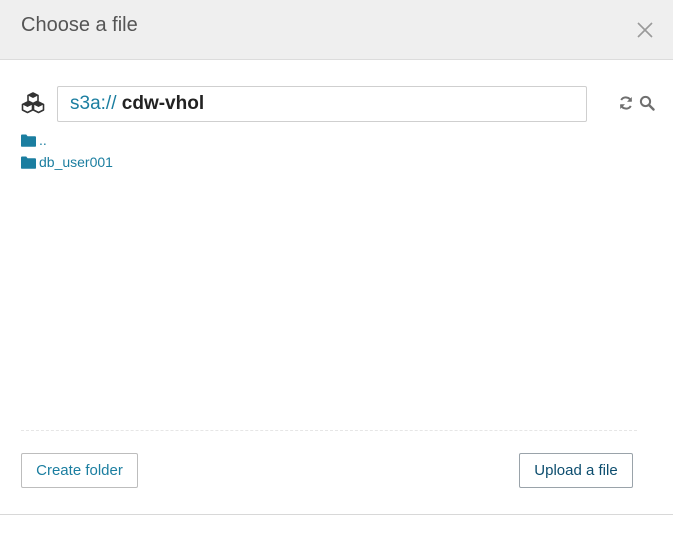 The height and width of the screenshot is (552, 673). Describe the element at coordinates (322, 104) in the screenshot. I see `path-input: s3a:// cdw-vhol` at that location.